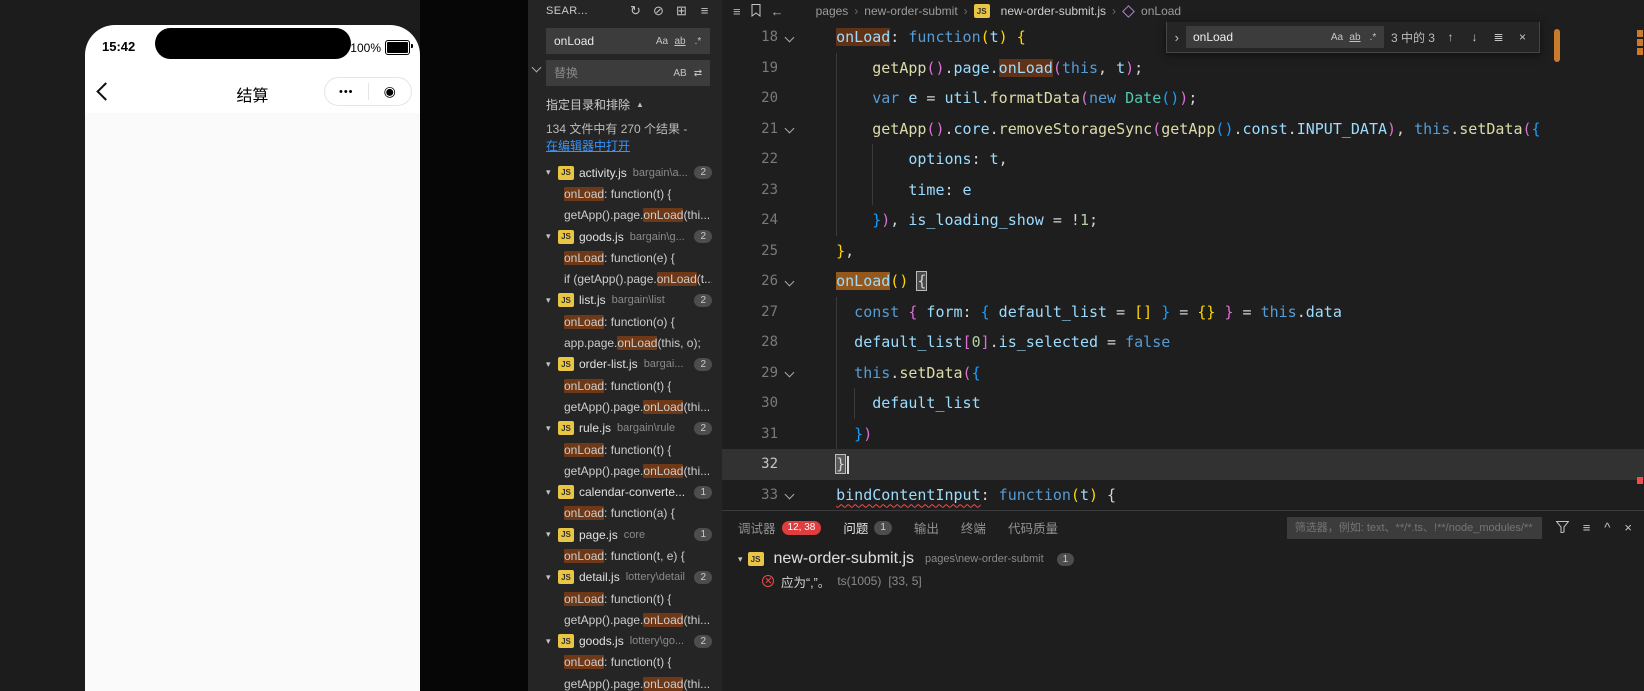  What do you see at coordinates (910, 11) in the screenshot?
I see `breadcrumb-folder: new-order-submit` at bounding box center [910, 11].